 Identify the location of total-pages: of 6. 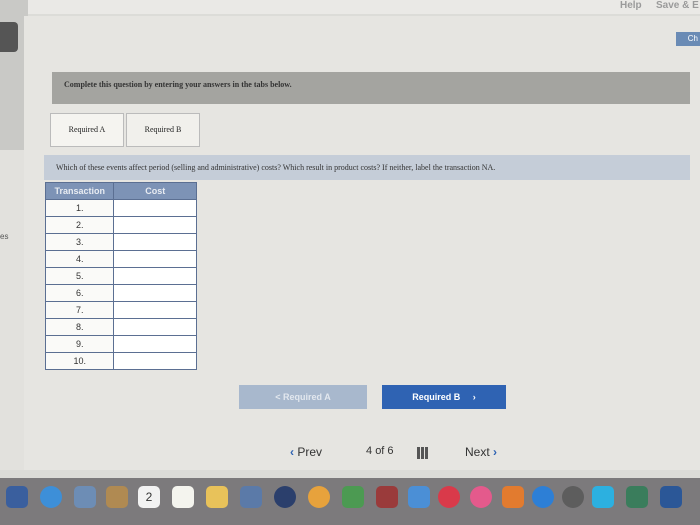
(384, 451).